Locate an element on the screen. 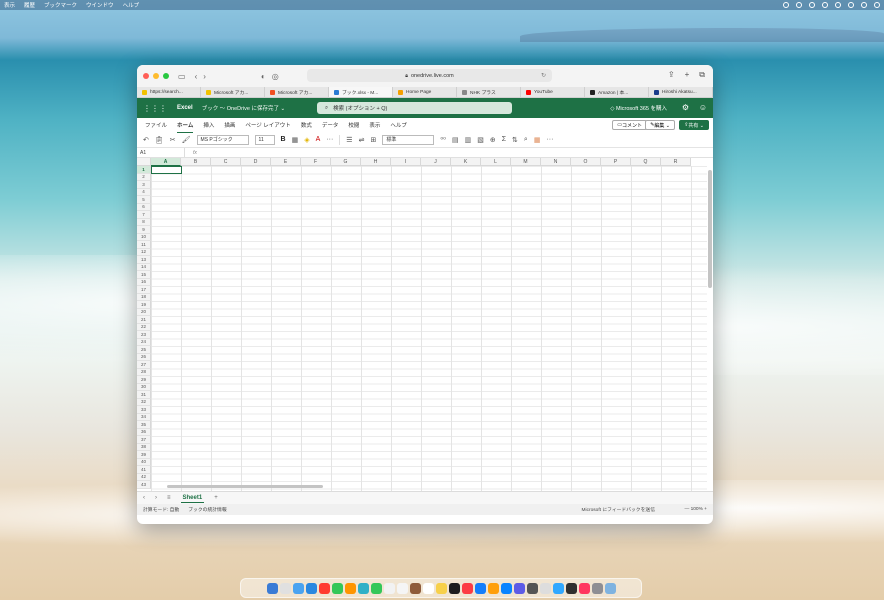 The image size is (884, 600). browser-tab: NHK プラス is located at coordinates (489, 92).